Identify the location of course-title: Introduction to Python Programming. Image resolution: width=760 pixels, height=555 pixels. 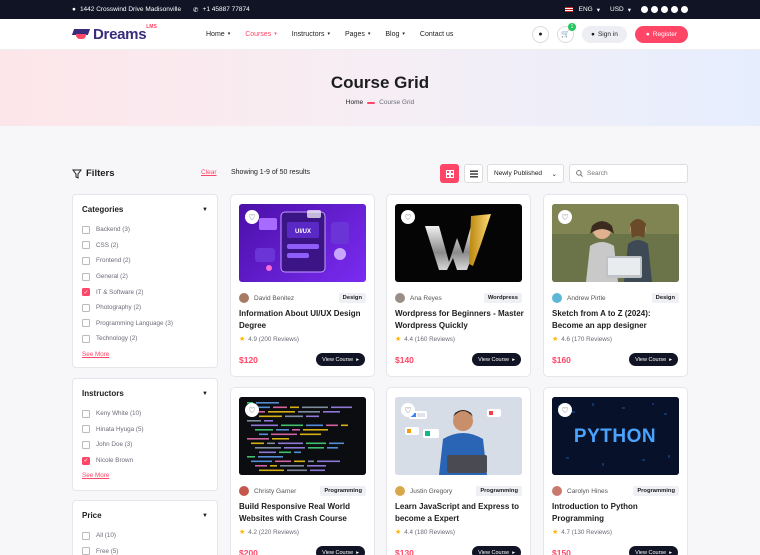
(617, 512).